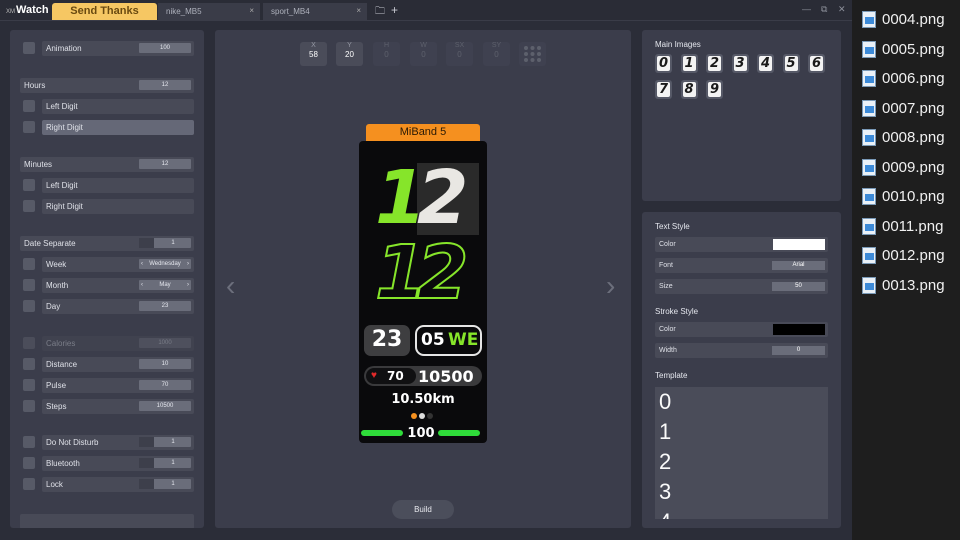  Describe the element at coordinates (714, 63) in the screenshot. I see `digit-image-2: 2` at that location.